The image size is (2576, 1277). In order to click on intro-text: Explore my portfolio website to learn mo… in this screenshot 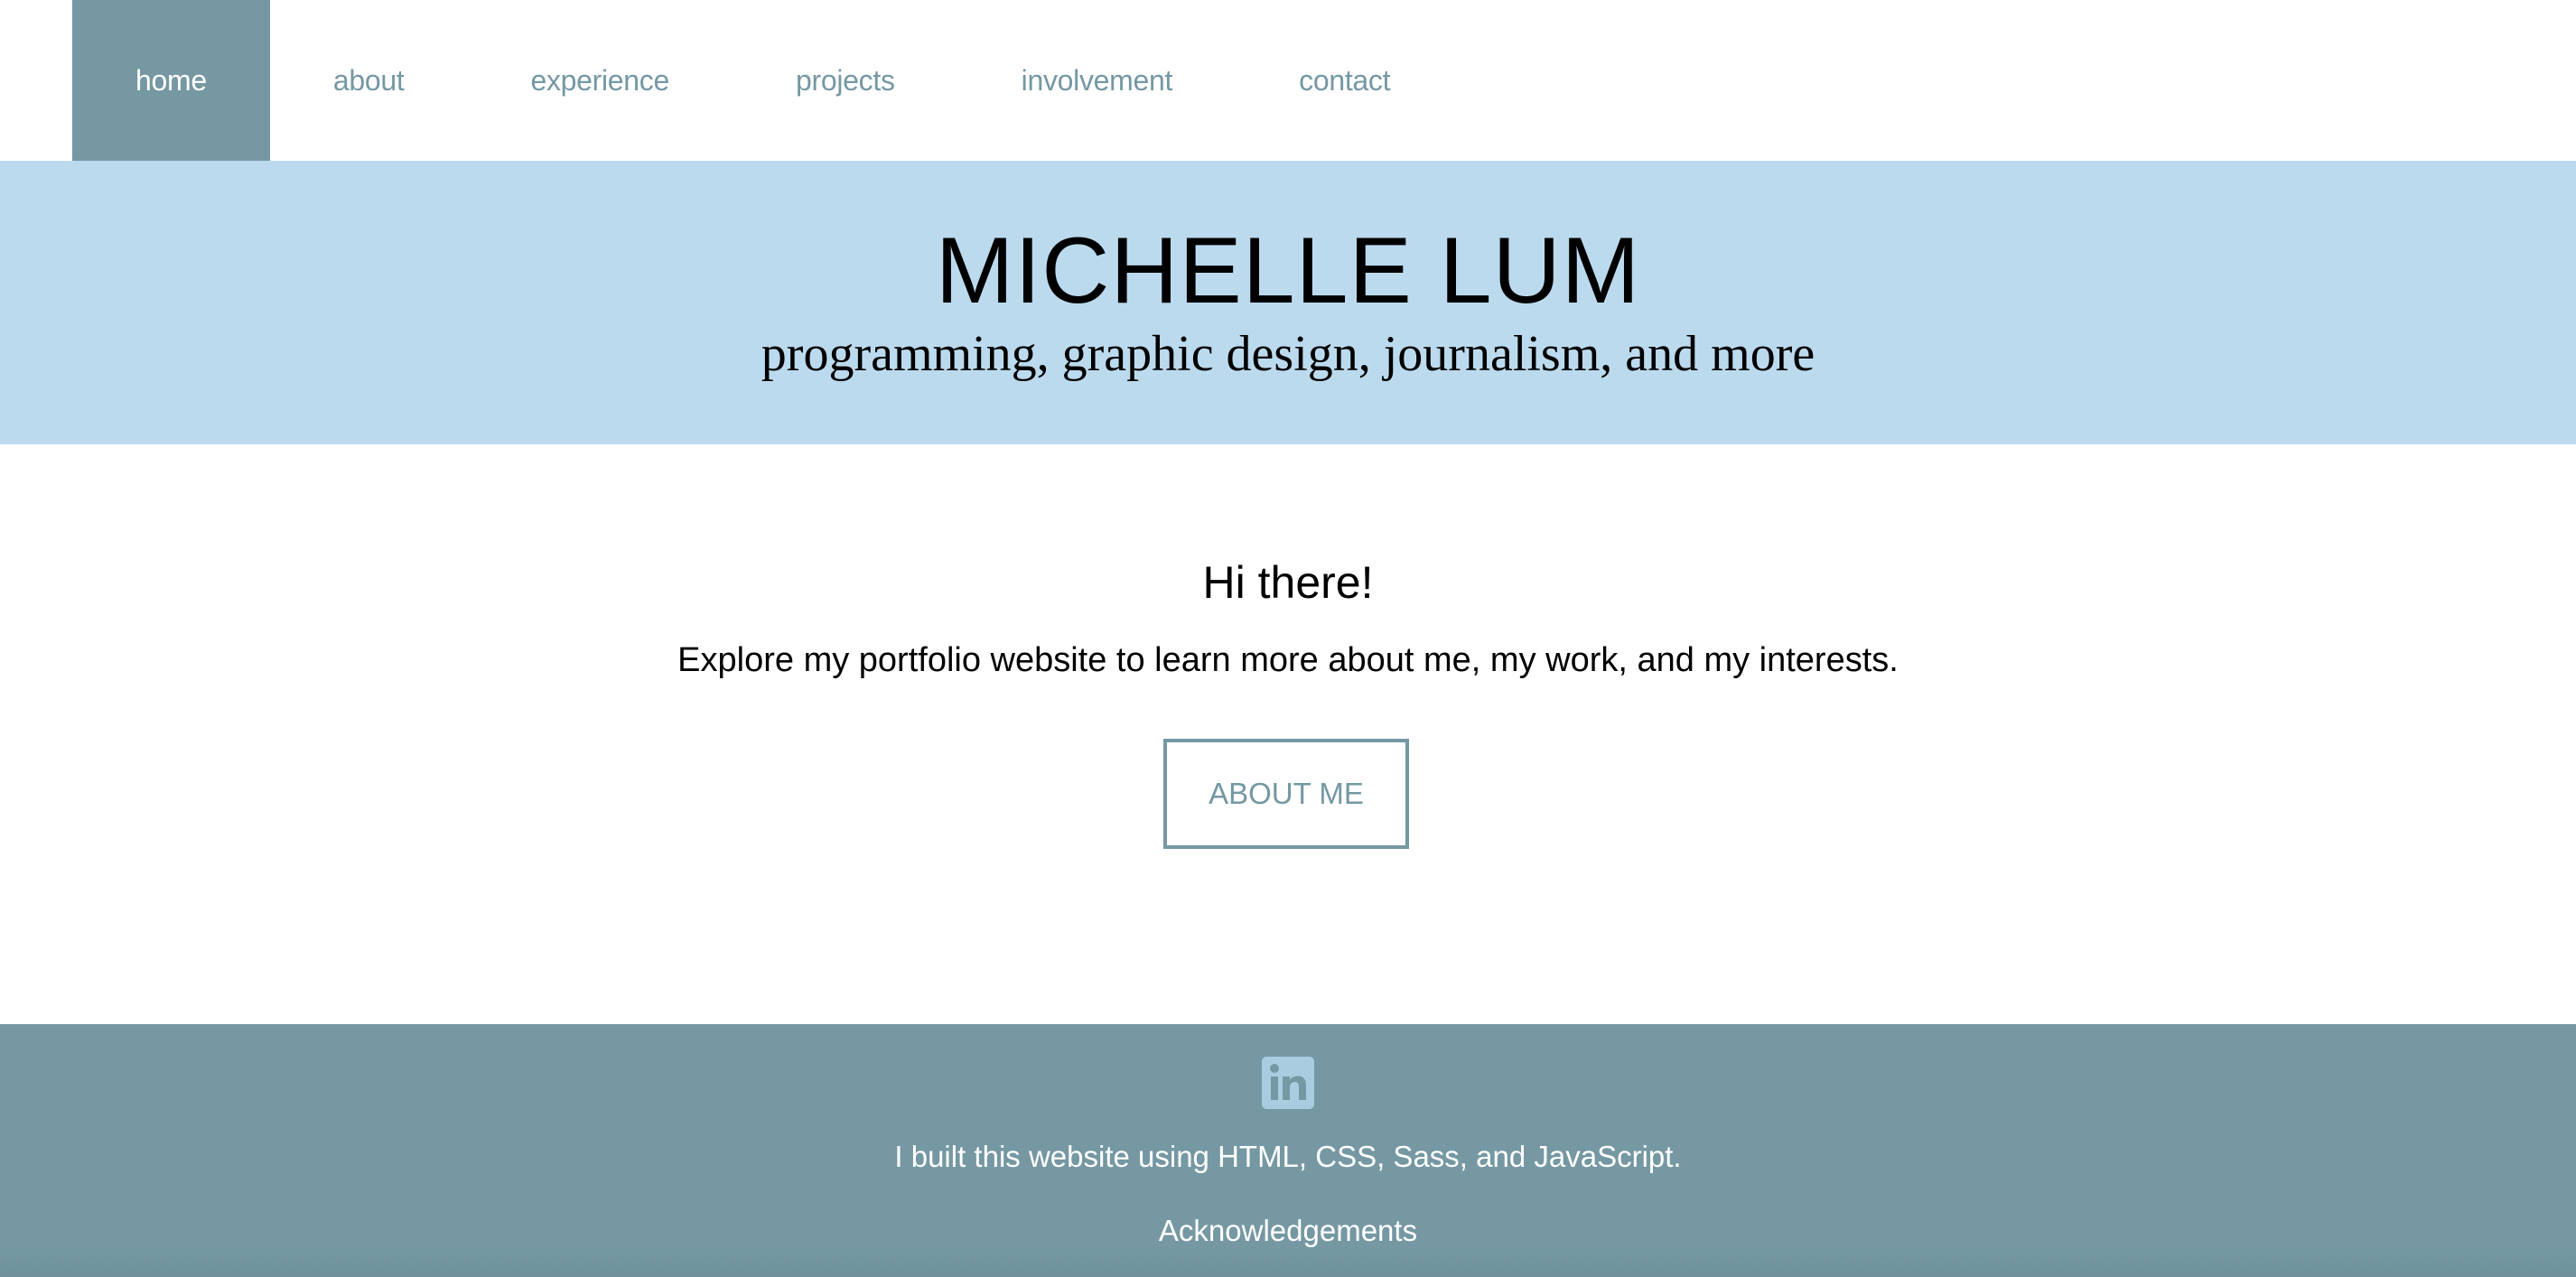, I will do `click(1288, 660)`.